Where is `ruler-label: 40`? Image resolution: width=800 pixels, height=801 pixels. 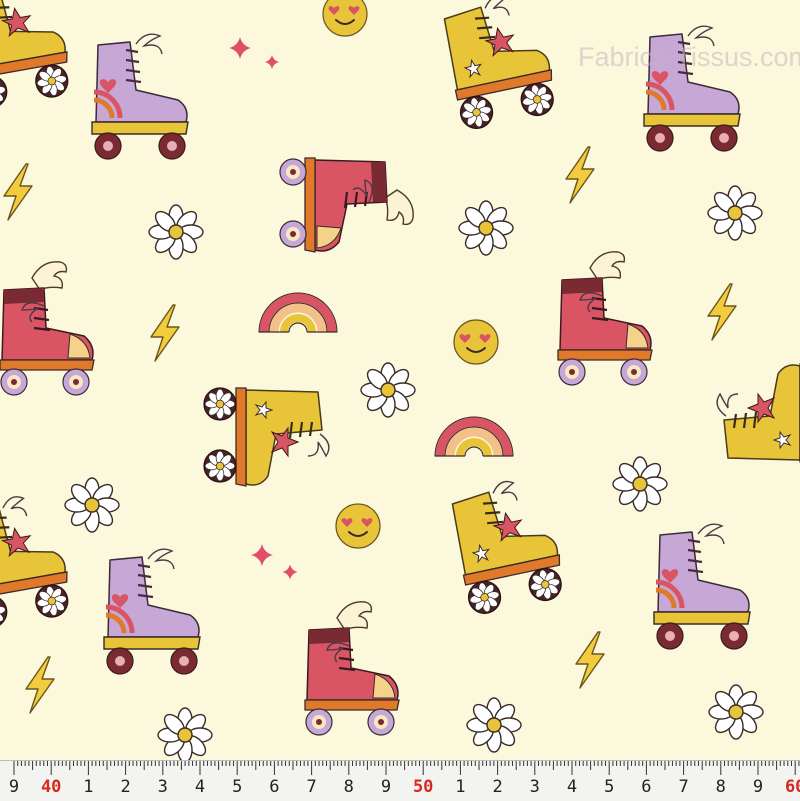 ruler-label: 40 is located at coordinates (51, 787).